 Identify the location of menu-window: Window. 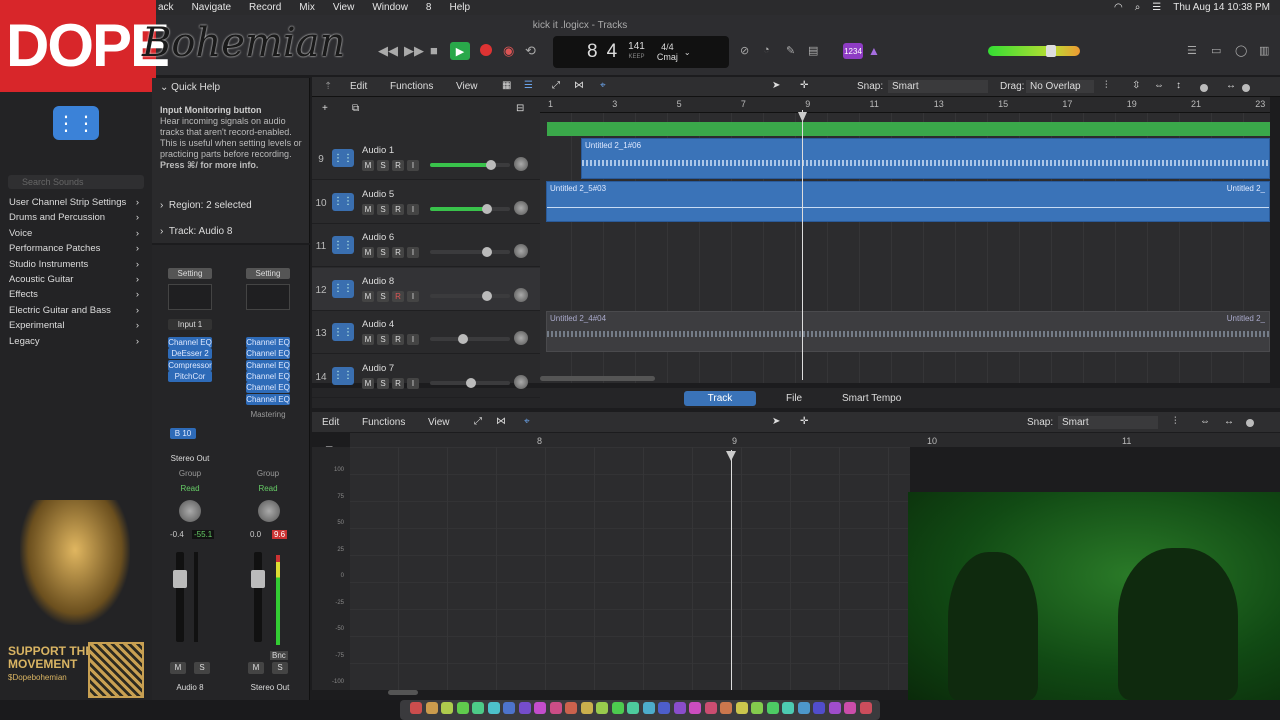
(390, 7).